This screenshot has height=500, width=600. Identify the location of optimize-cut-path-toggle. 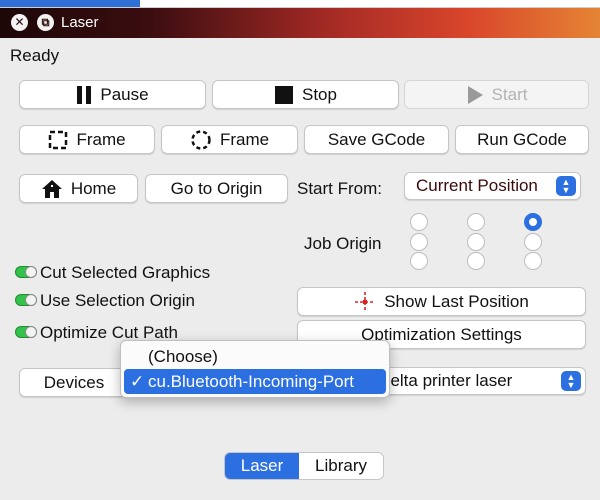
(26, 332).